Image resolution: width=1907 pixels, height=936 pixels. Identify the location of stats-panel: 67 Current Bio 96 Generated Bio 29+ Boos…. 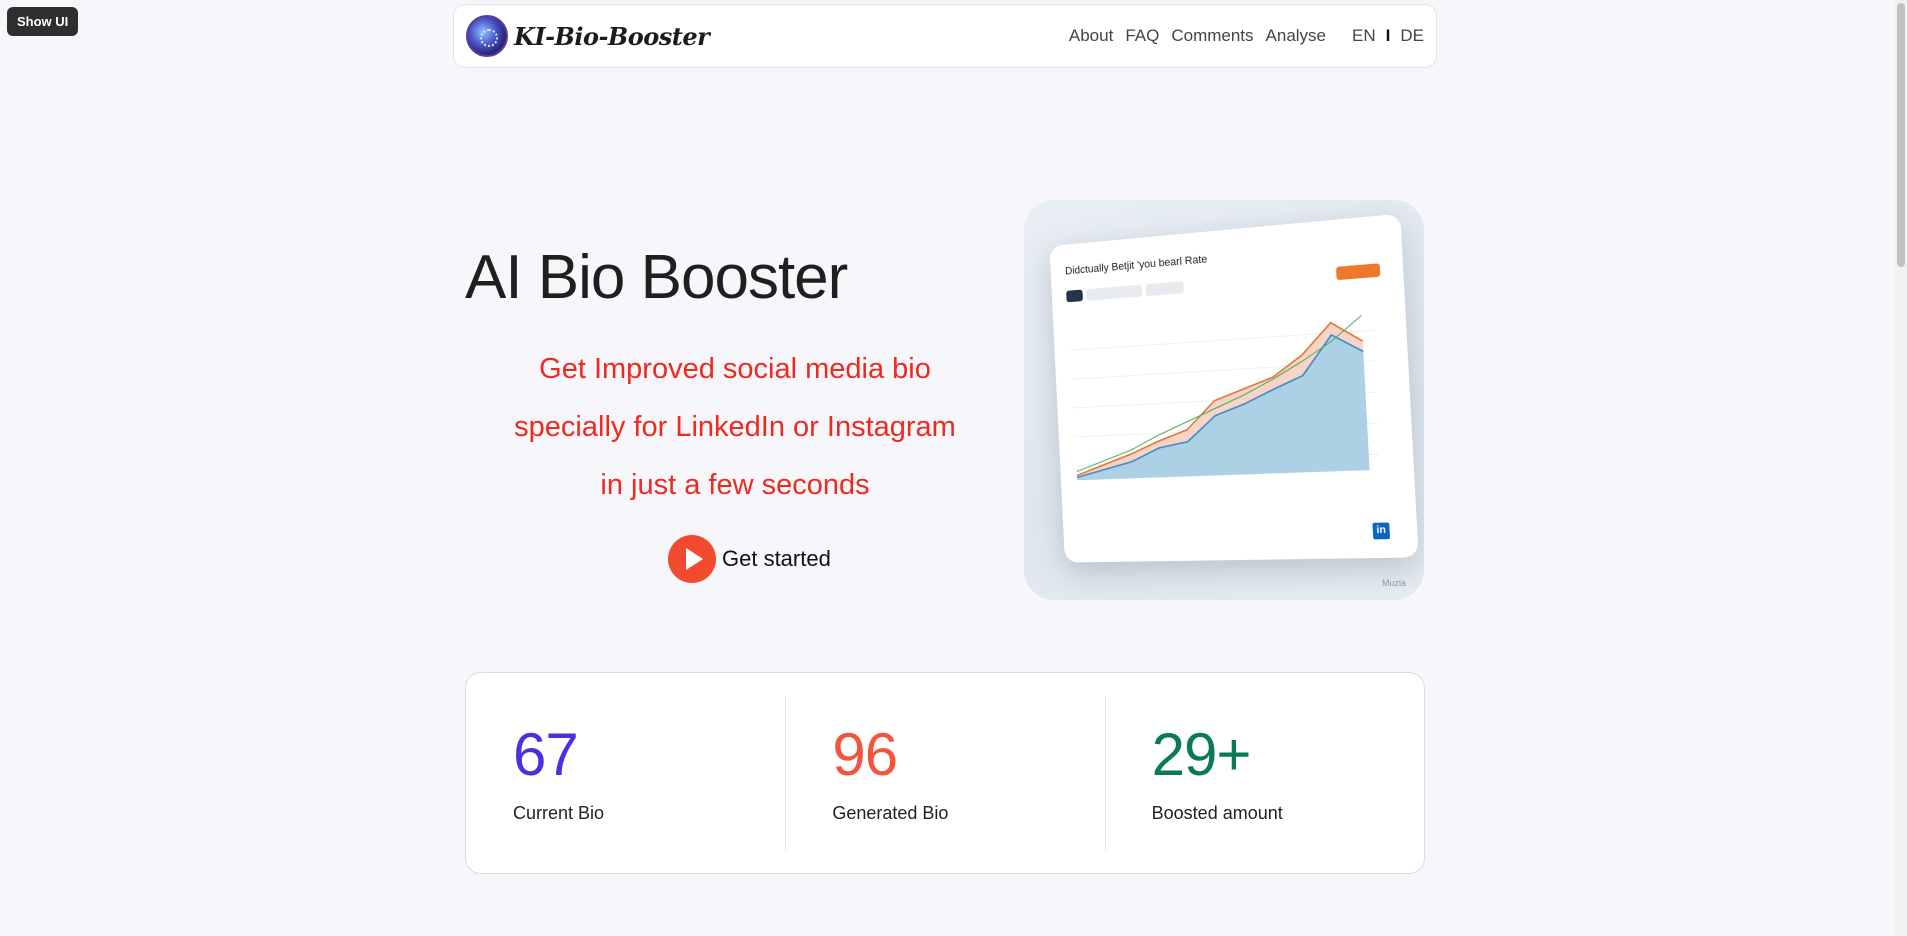
(945, 773).